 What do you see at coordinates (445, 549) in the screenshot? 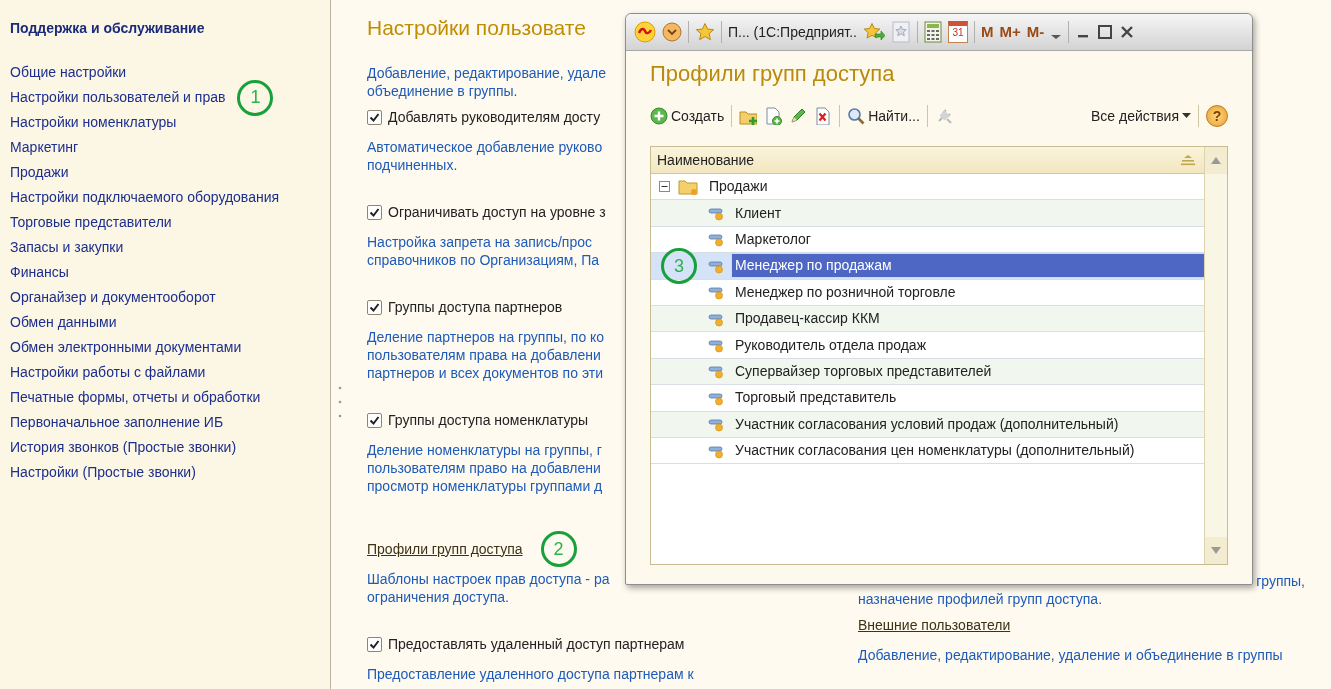
I see `settings-link: Профили групп доступа` at bounding box center [445, 549].